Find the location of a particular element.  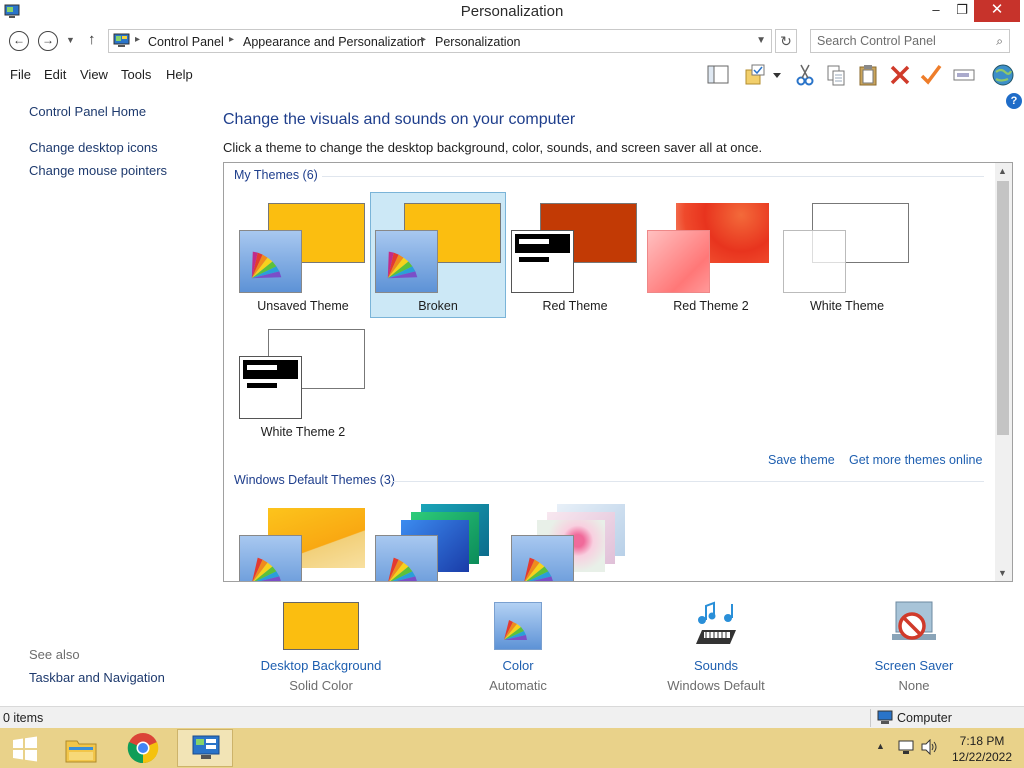

theme-list-scrollbar: ▲ ▼ is located at coordinates (1003, 372).